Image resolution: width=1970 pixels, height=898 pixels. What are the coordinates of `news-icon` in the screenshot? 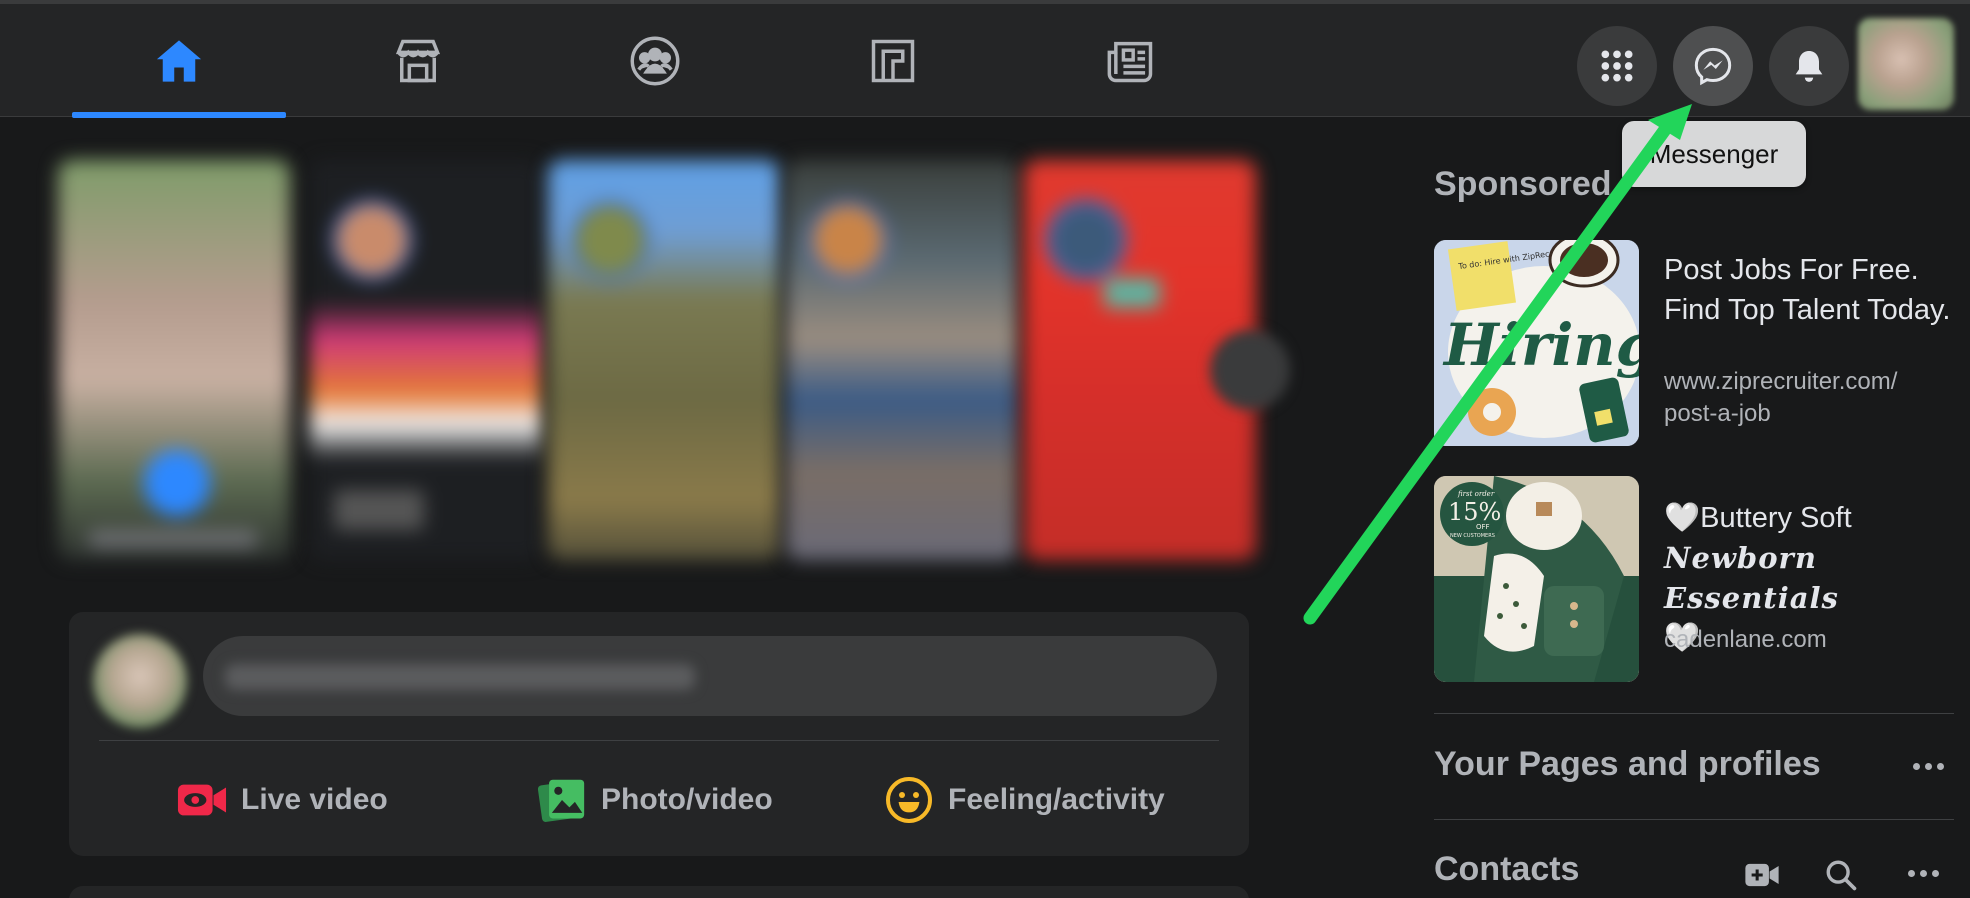 It's located at (1130, 61).